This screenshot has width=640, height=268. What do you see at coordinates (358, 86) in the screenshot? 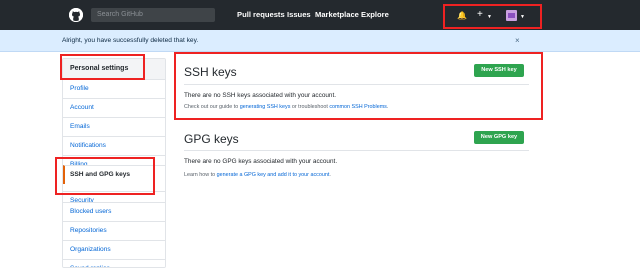
I see `highlight-ssh-section` at bounding box center [358, 86].